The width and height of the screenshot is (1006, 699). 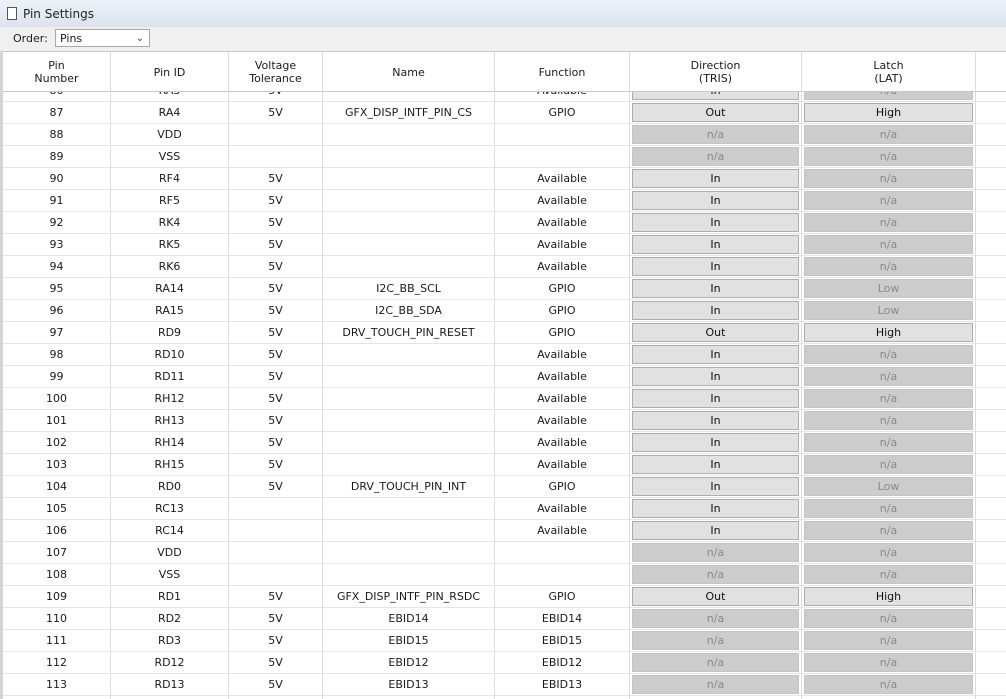 I want to click on table-row: 107 VDD n/a n/a, so click(x=504, y=553).